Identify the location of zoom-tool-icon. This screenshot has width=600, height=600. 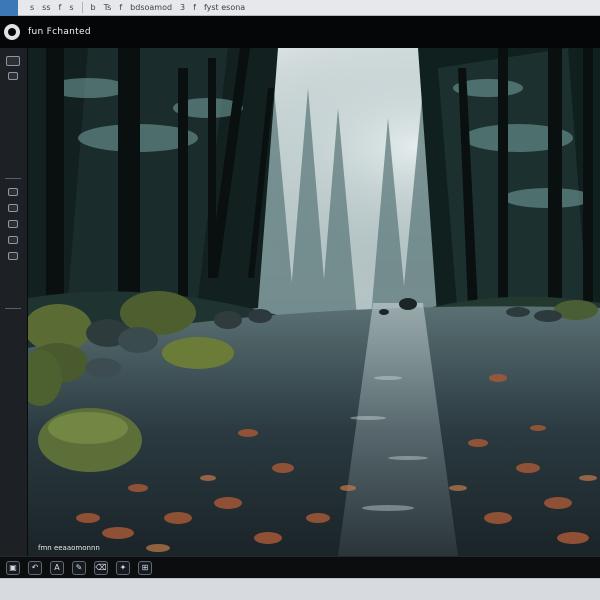
(13, 240).